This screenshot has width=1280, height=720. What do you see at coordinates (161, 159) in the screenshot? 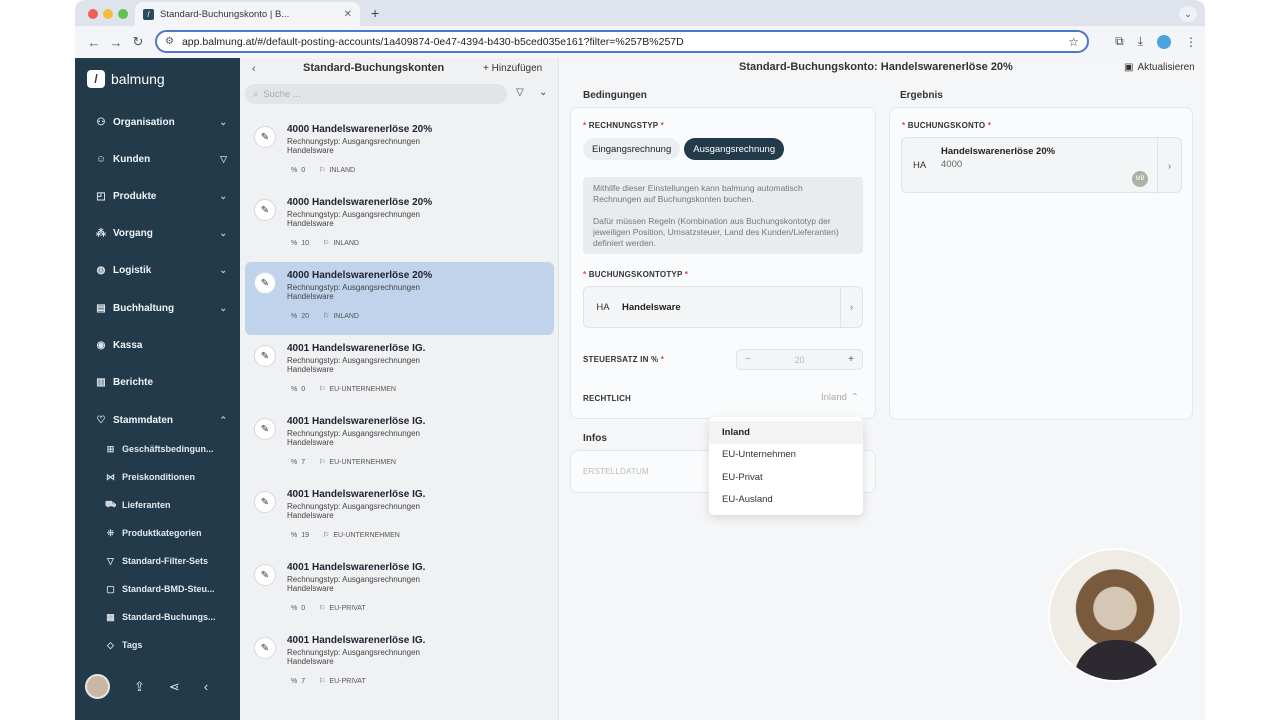
I see `sidebar-item-kunden: ☺ Kunden ▽` at bounding box center [161, 159].